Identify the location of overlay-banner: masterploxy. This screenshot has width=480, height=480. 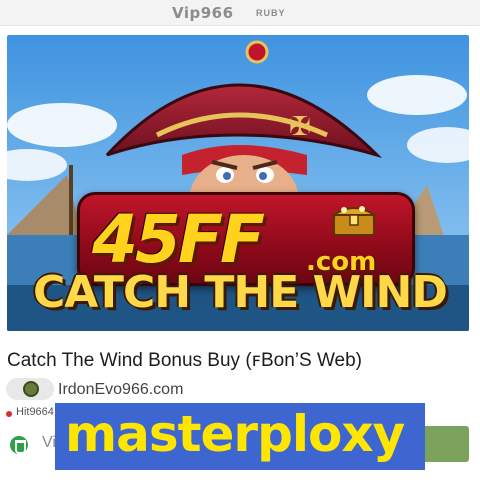
(240, 436).